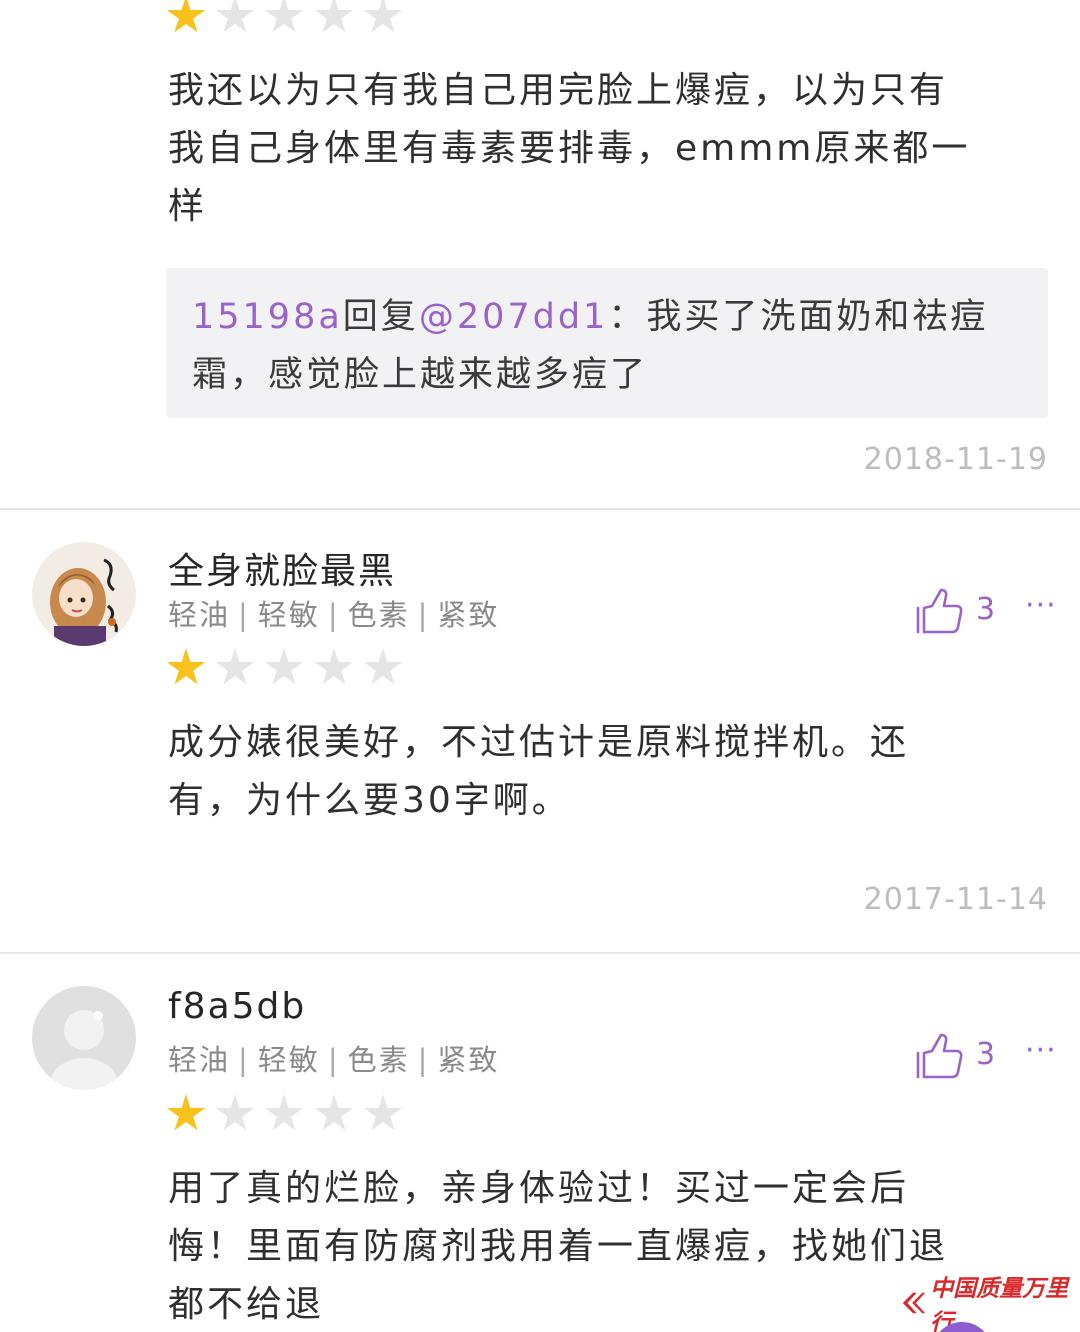 The width and height of the screenshot is (1080, 1332). I want to click on reply-text: 15198a回复@207dd1：我买了洗面奶和祛痘 霜，感觉脸上越来越多痘了, so click(607, 346).